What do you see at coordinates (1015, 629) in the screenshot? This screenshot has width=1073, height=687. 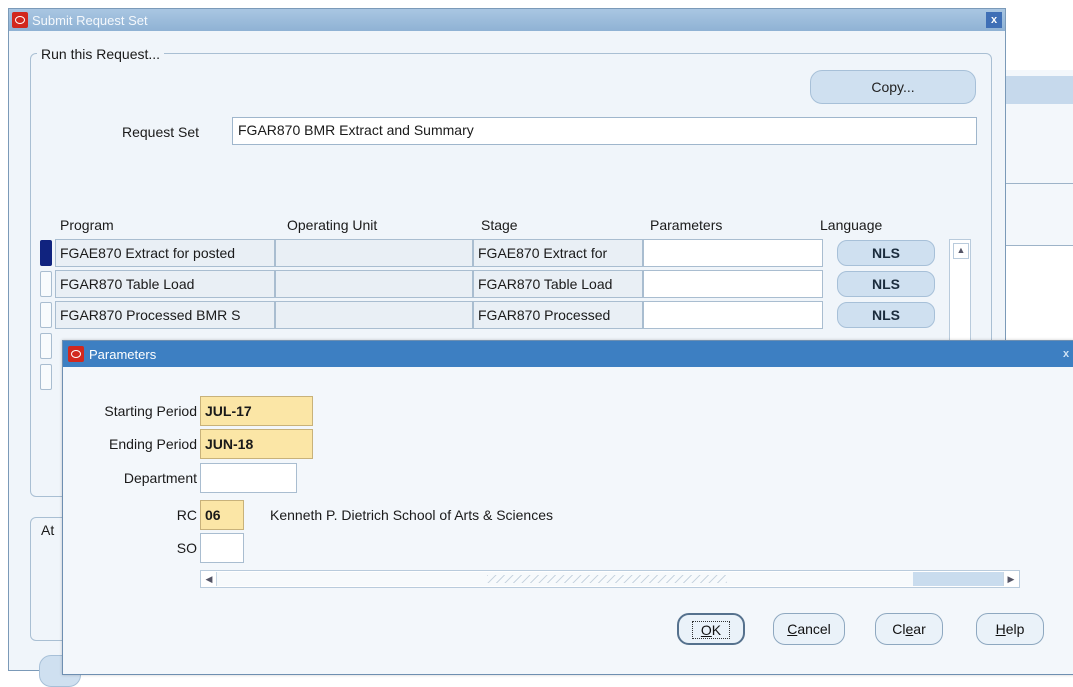 I see `help-label-rest: elp` at bounding box center [1015, 629].